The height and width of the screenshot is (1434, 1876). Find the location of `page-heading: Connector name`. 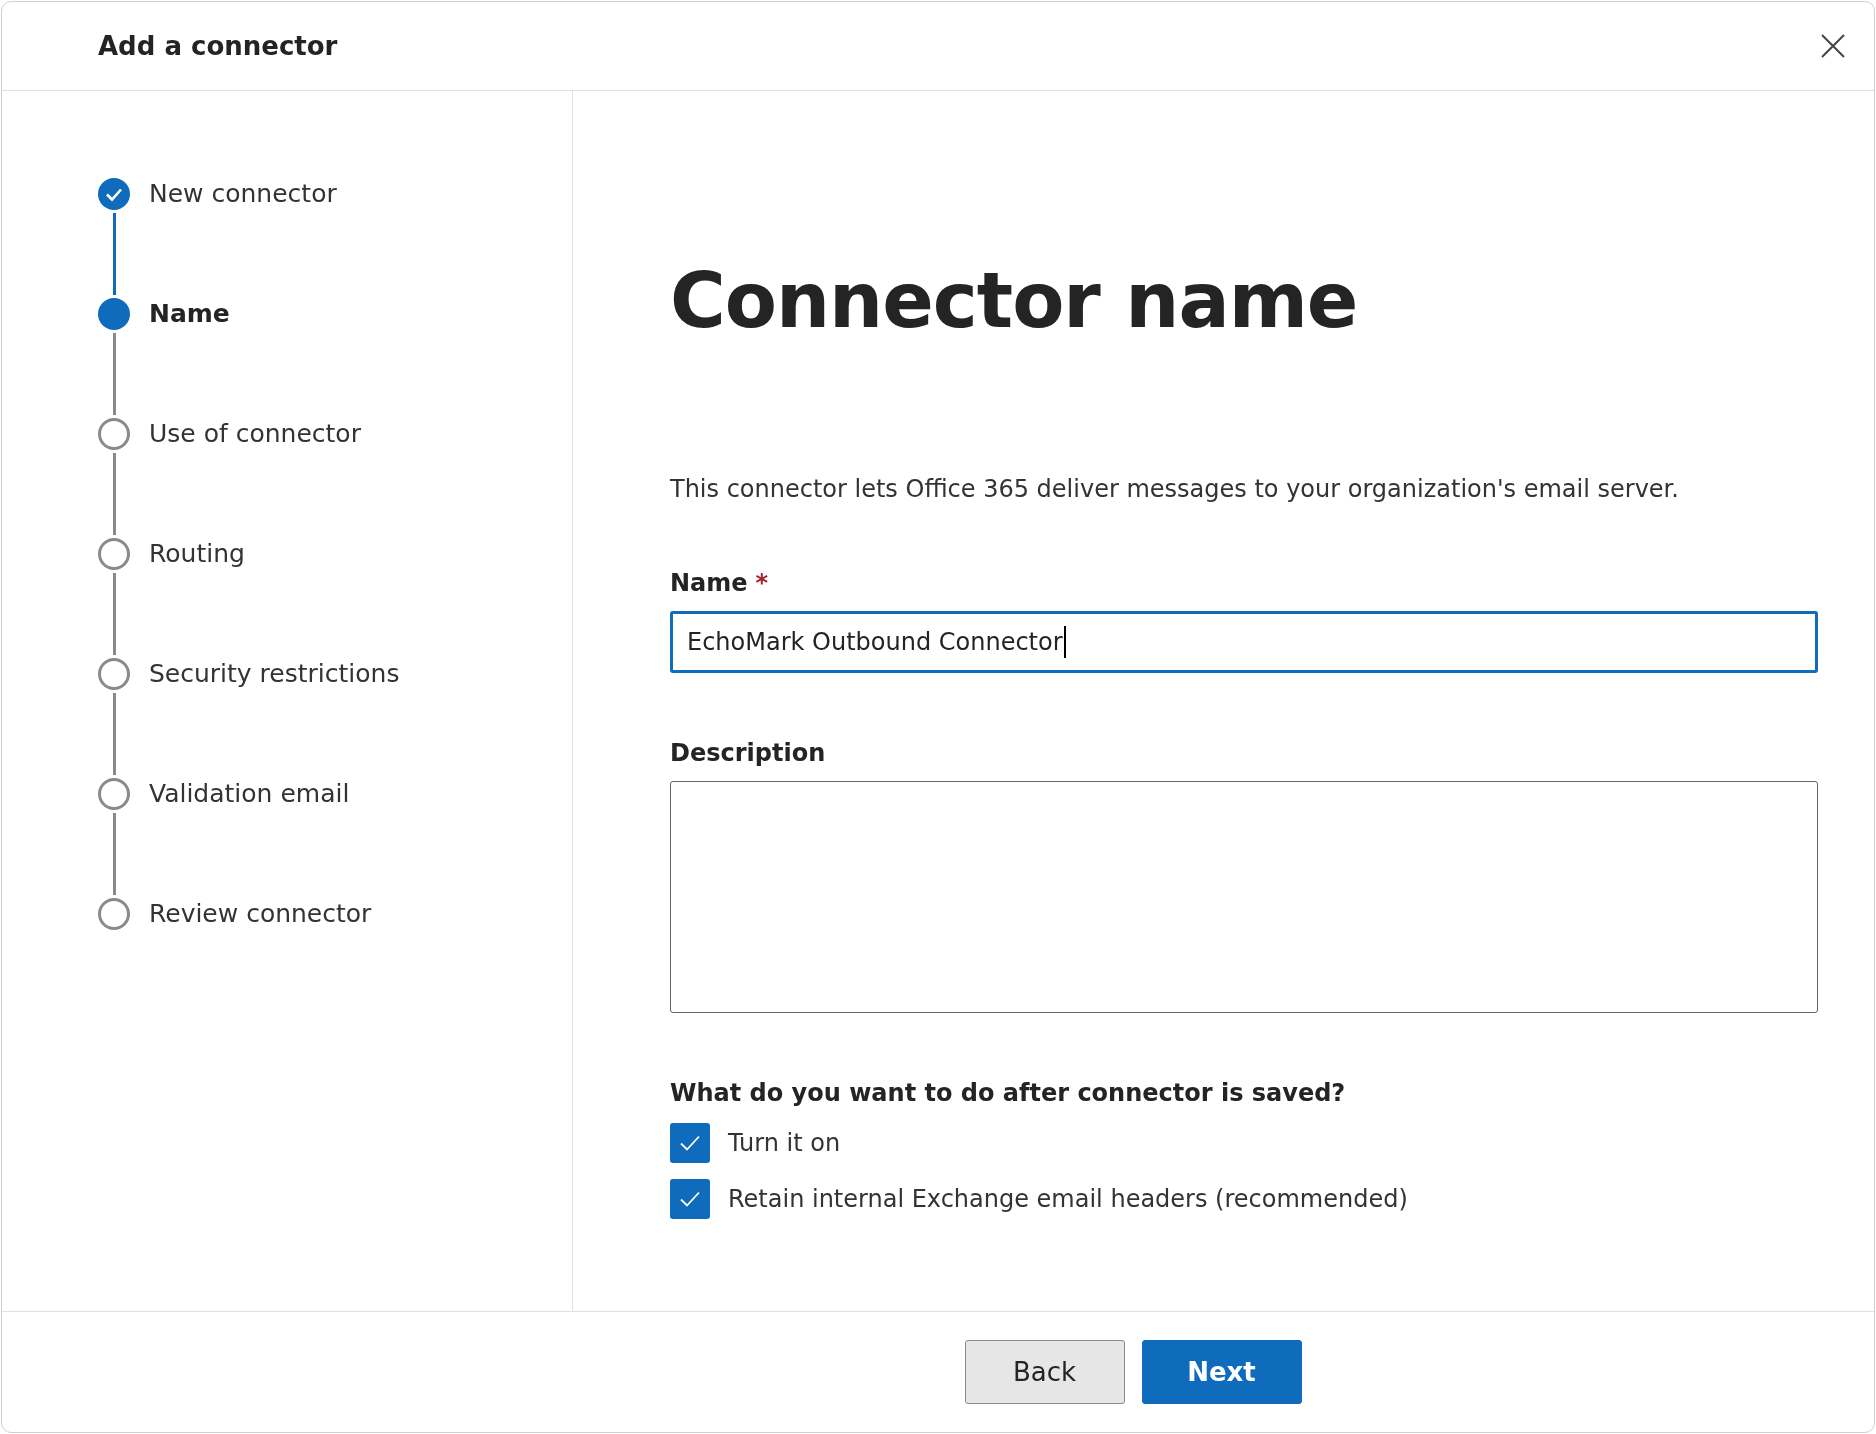

page-heading: Connector name is located at coordinates (1014, 301).